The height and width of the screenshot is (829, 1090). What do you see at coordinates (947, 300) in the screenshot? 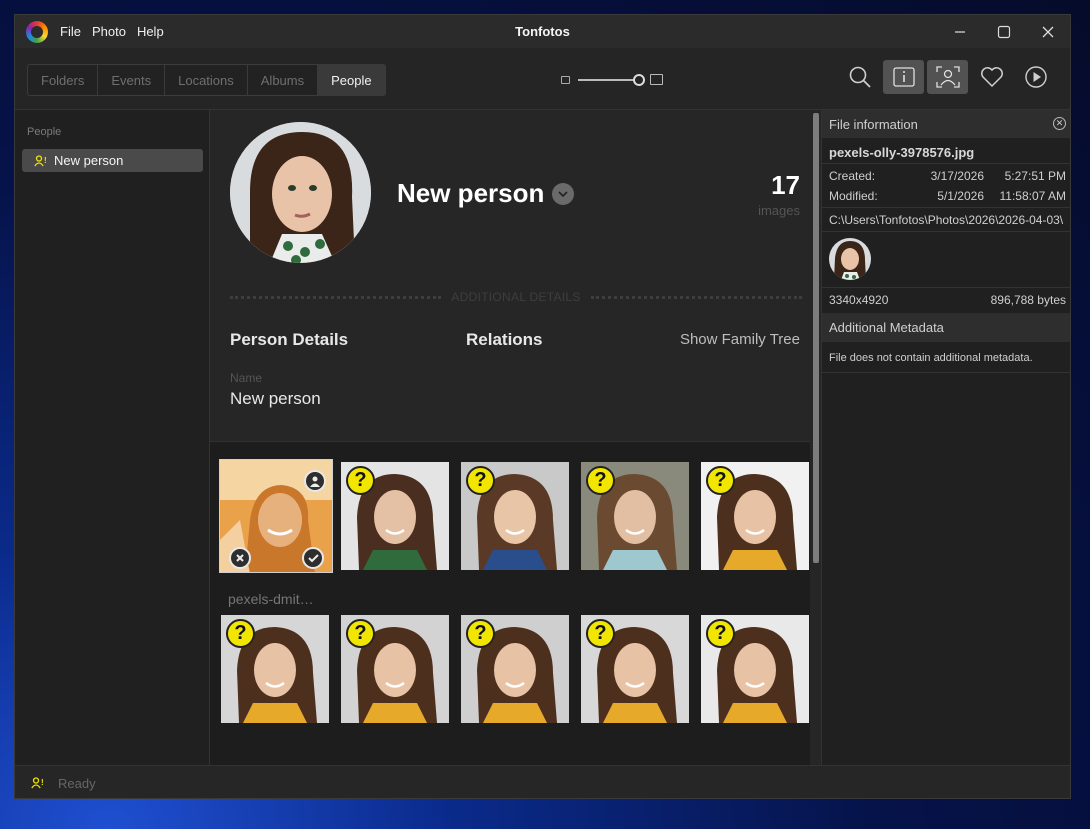
I see `image-dimensions-row: 3340x4920 896,788 bytes` at bounding box center [947, 300].